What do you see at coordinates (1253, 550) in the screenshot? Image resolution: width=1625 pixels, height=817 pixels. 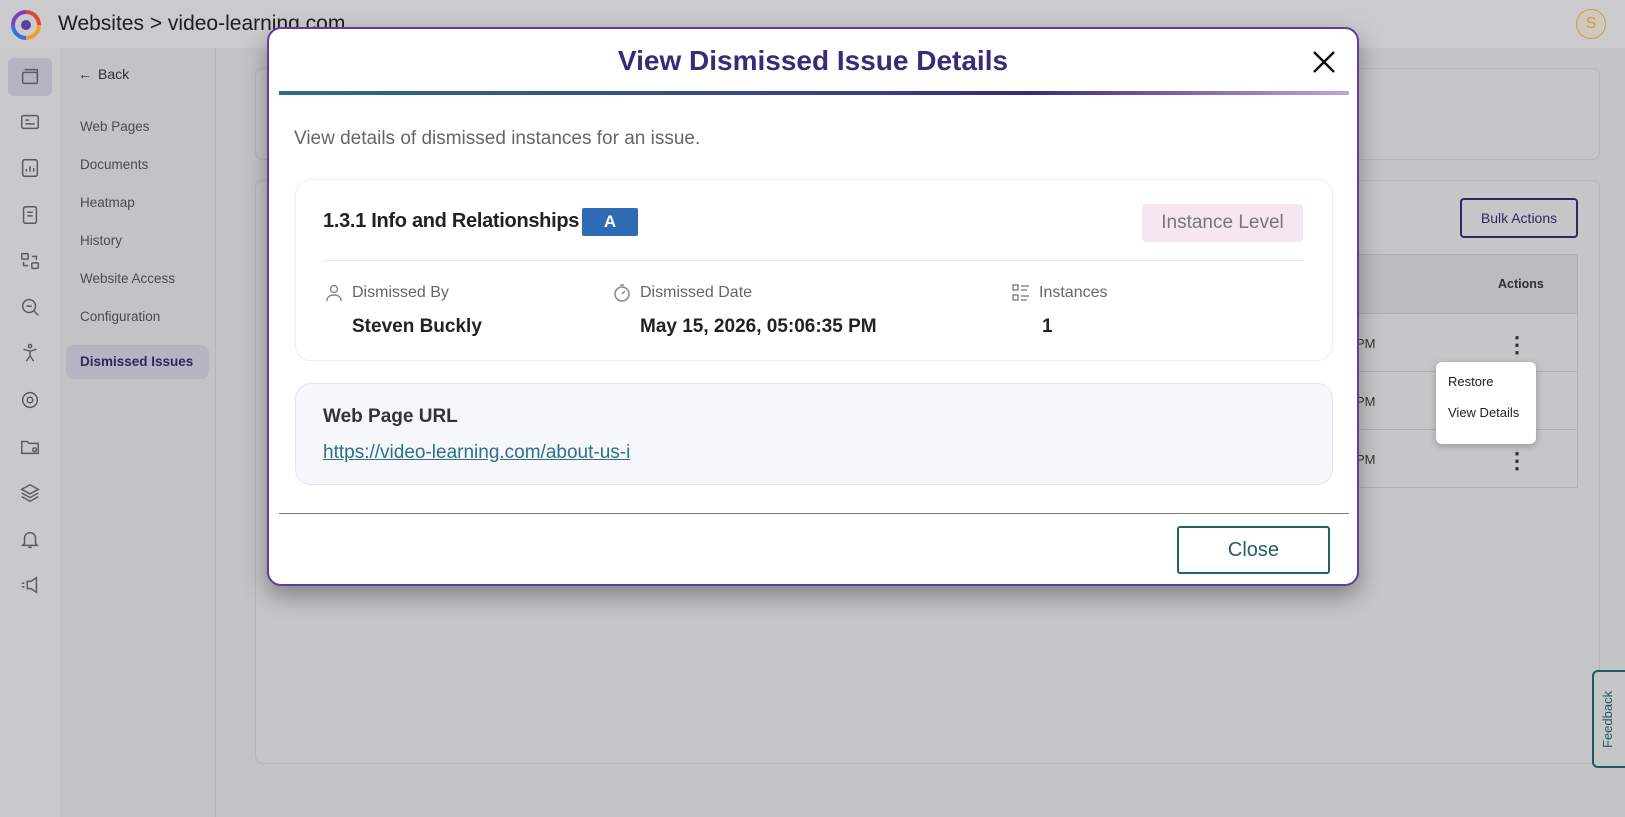 I see `close-button: Close` at bounding box center [1253, 550].